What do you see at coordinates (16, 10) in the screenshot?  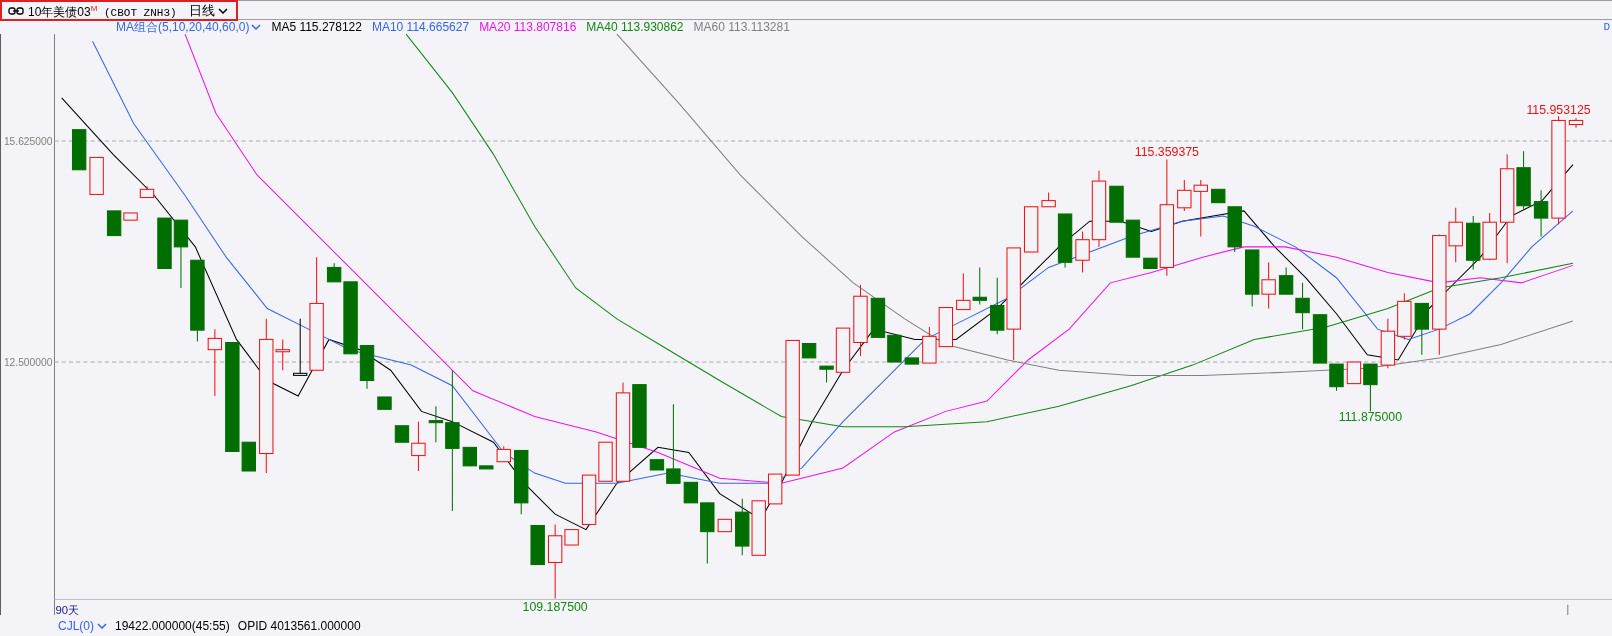 I see `link-icon` at bounding box center [16, 10].